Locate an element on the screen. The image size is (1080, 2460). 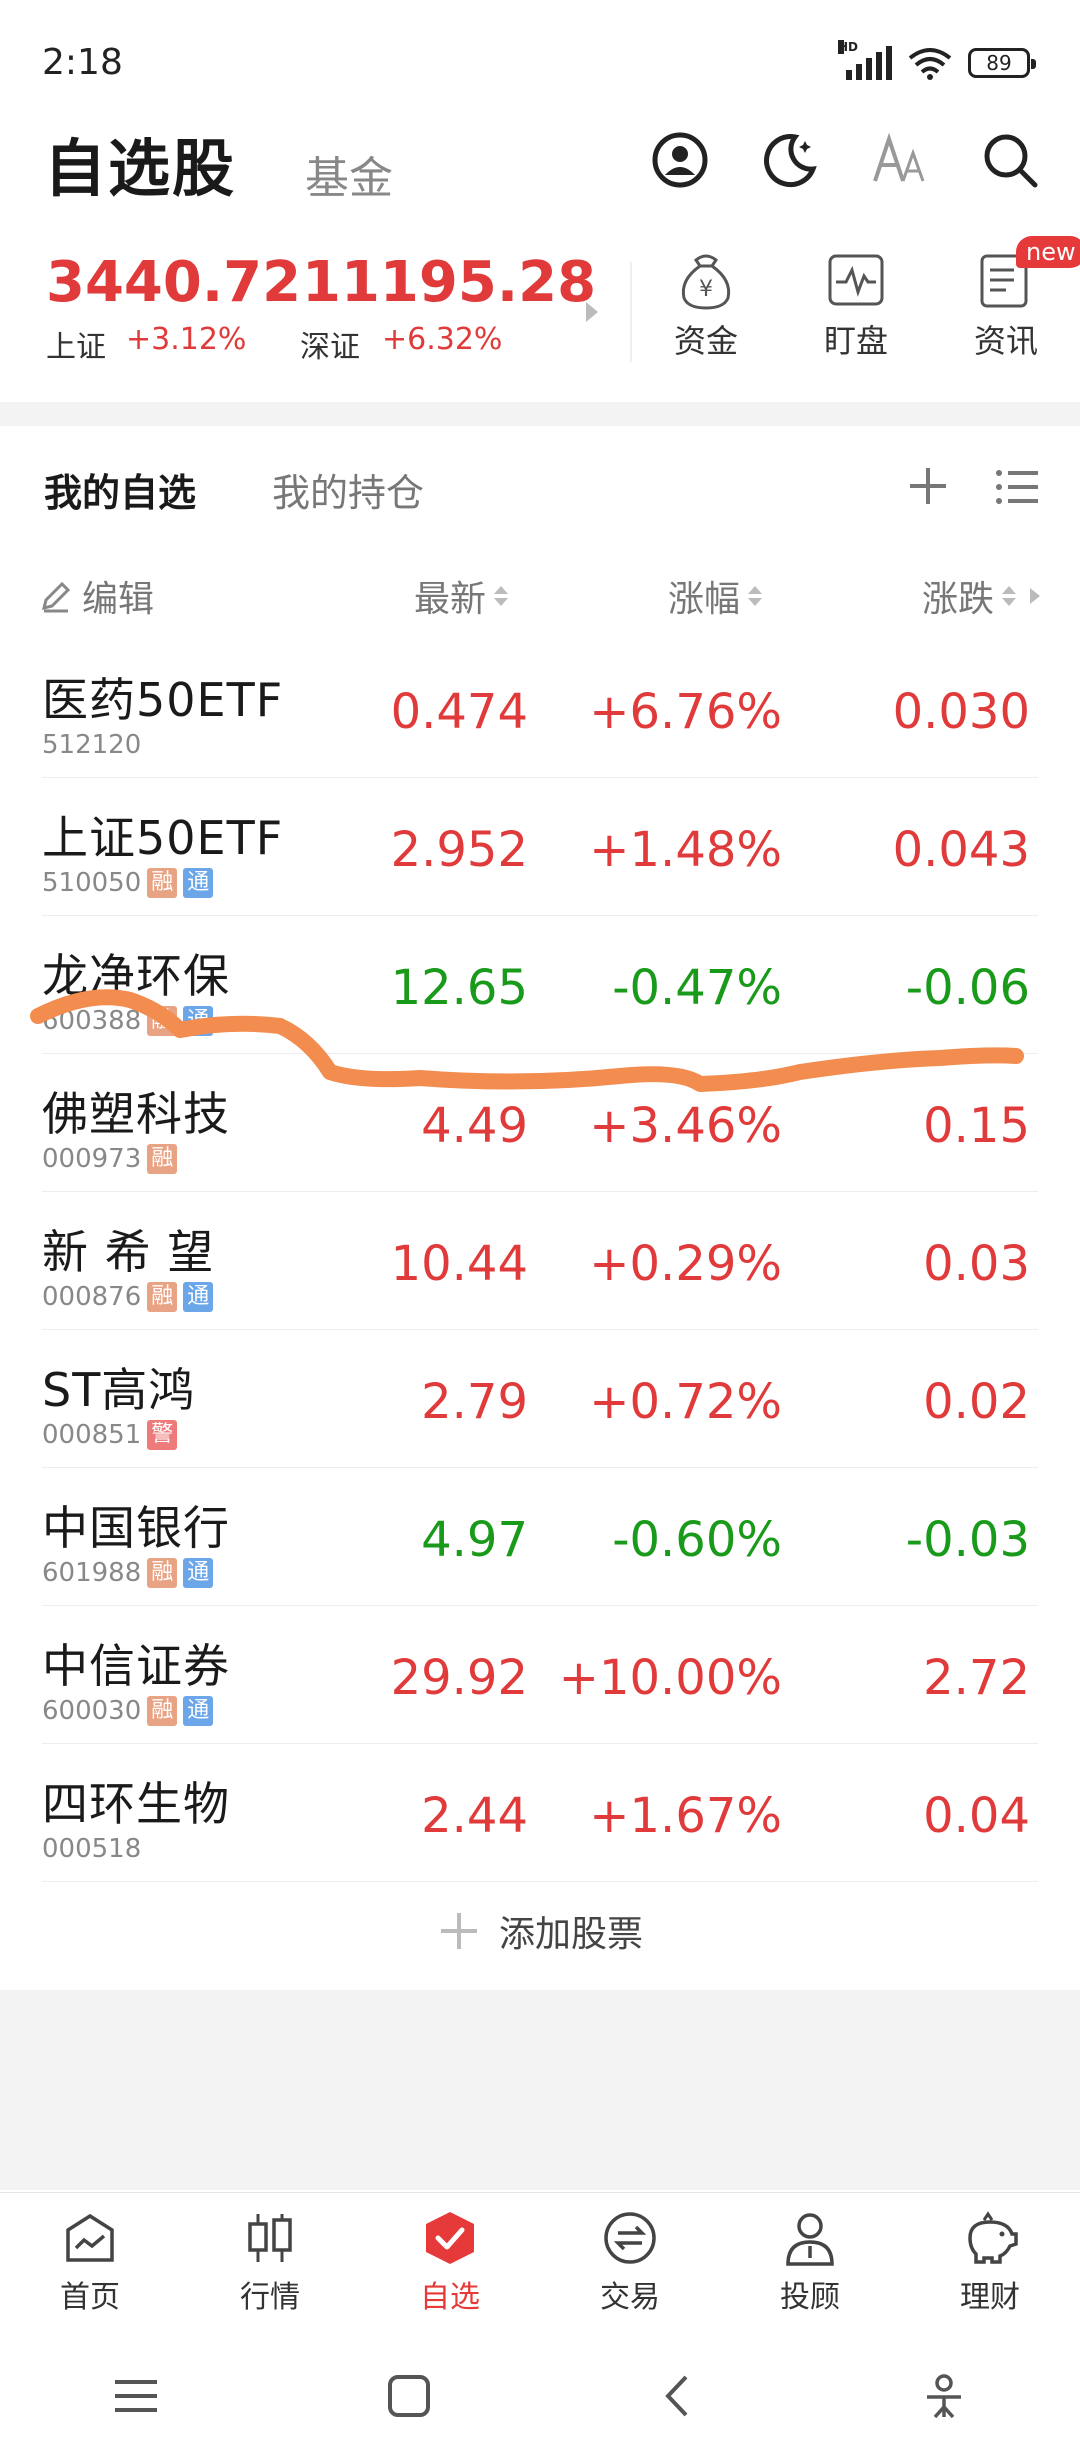
battery-icon: 89 is located at coordinates (1002, 63).